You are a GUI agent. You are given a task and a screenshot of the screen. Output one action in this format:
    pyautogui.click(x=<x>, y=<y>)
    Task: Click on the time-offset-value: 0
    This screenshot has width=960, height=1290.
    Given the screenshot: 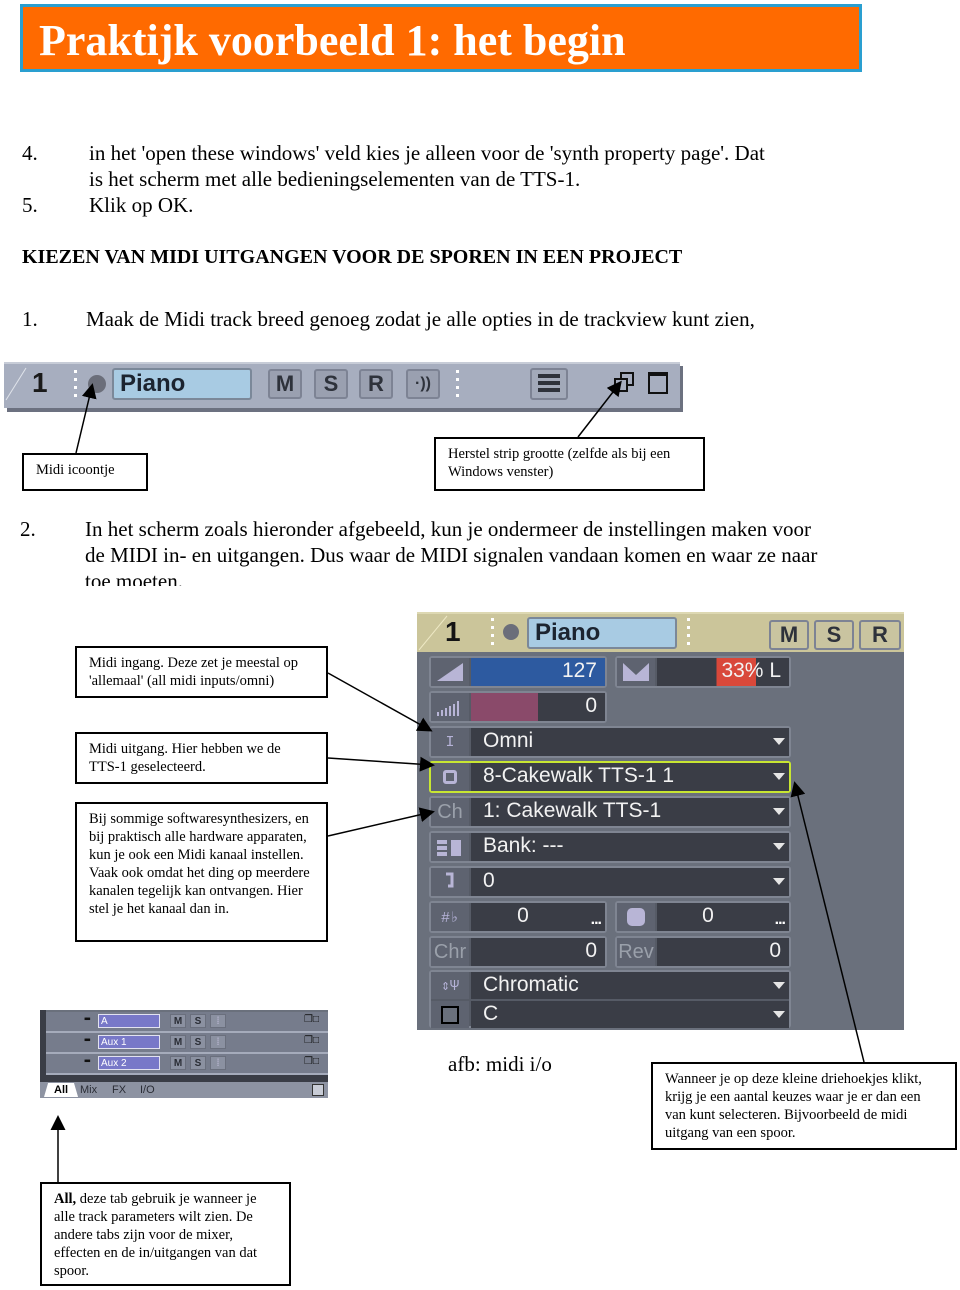 What is the action you would take?
    pyautogui.click(x=723, y=917)
    